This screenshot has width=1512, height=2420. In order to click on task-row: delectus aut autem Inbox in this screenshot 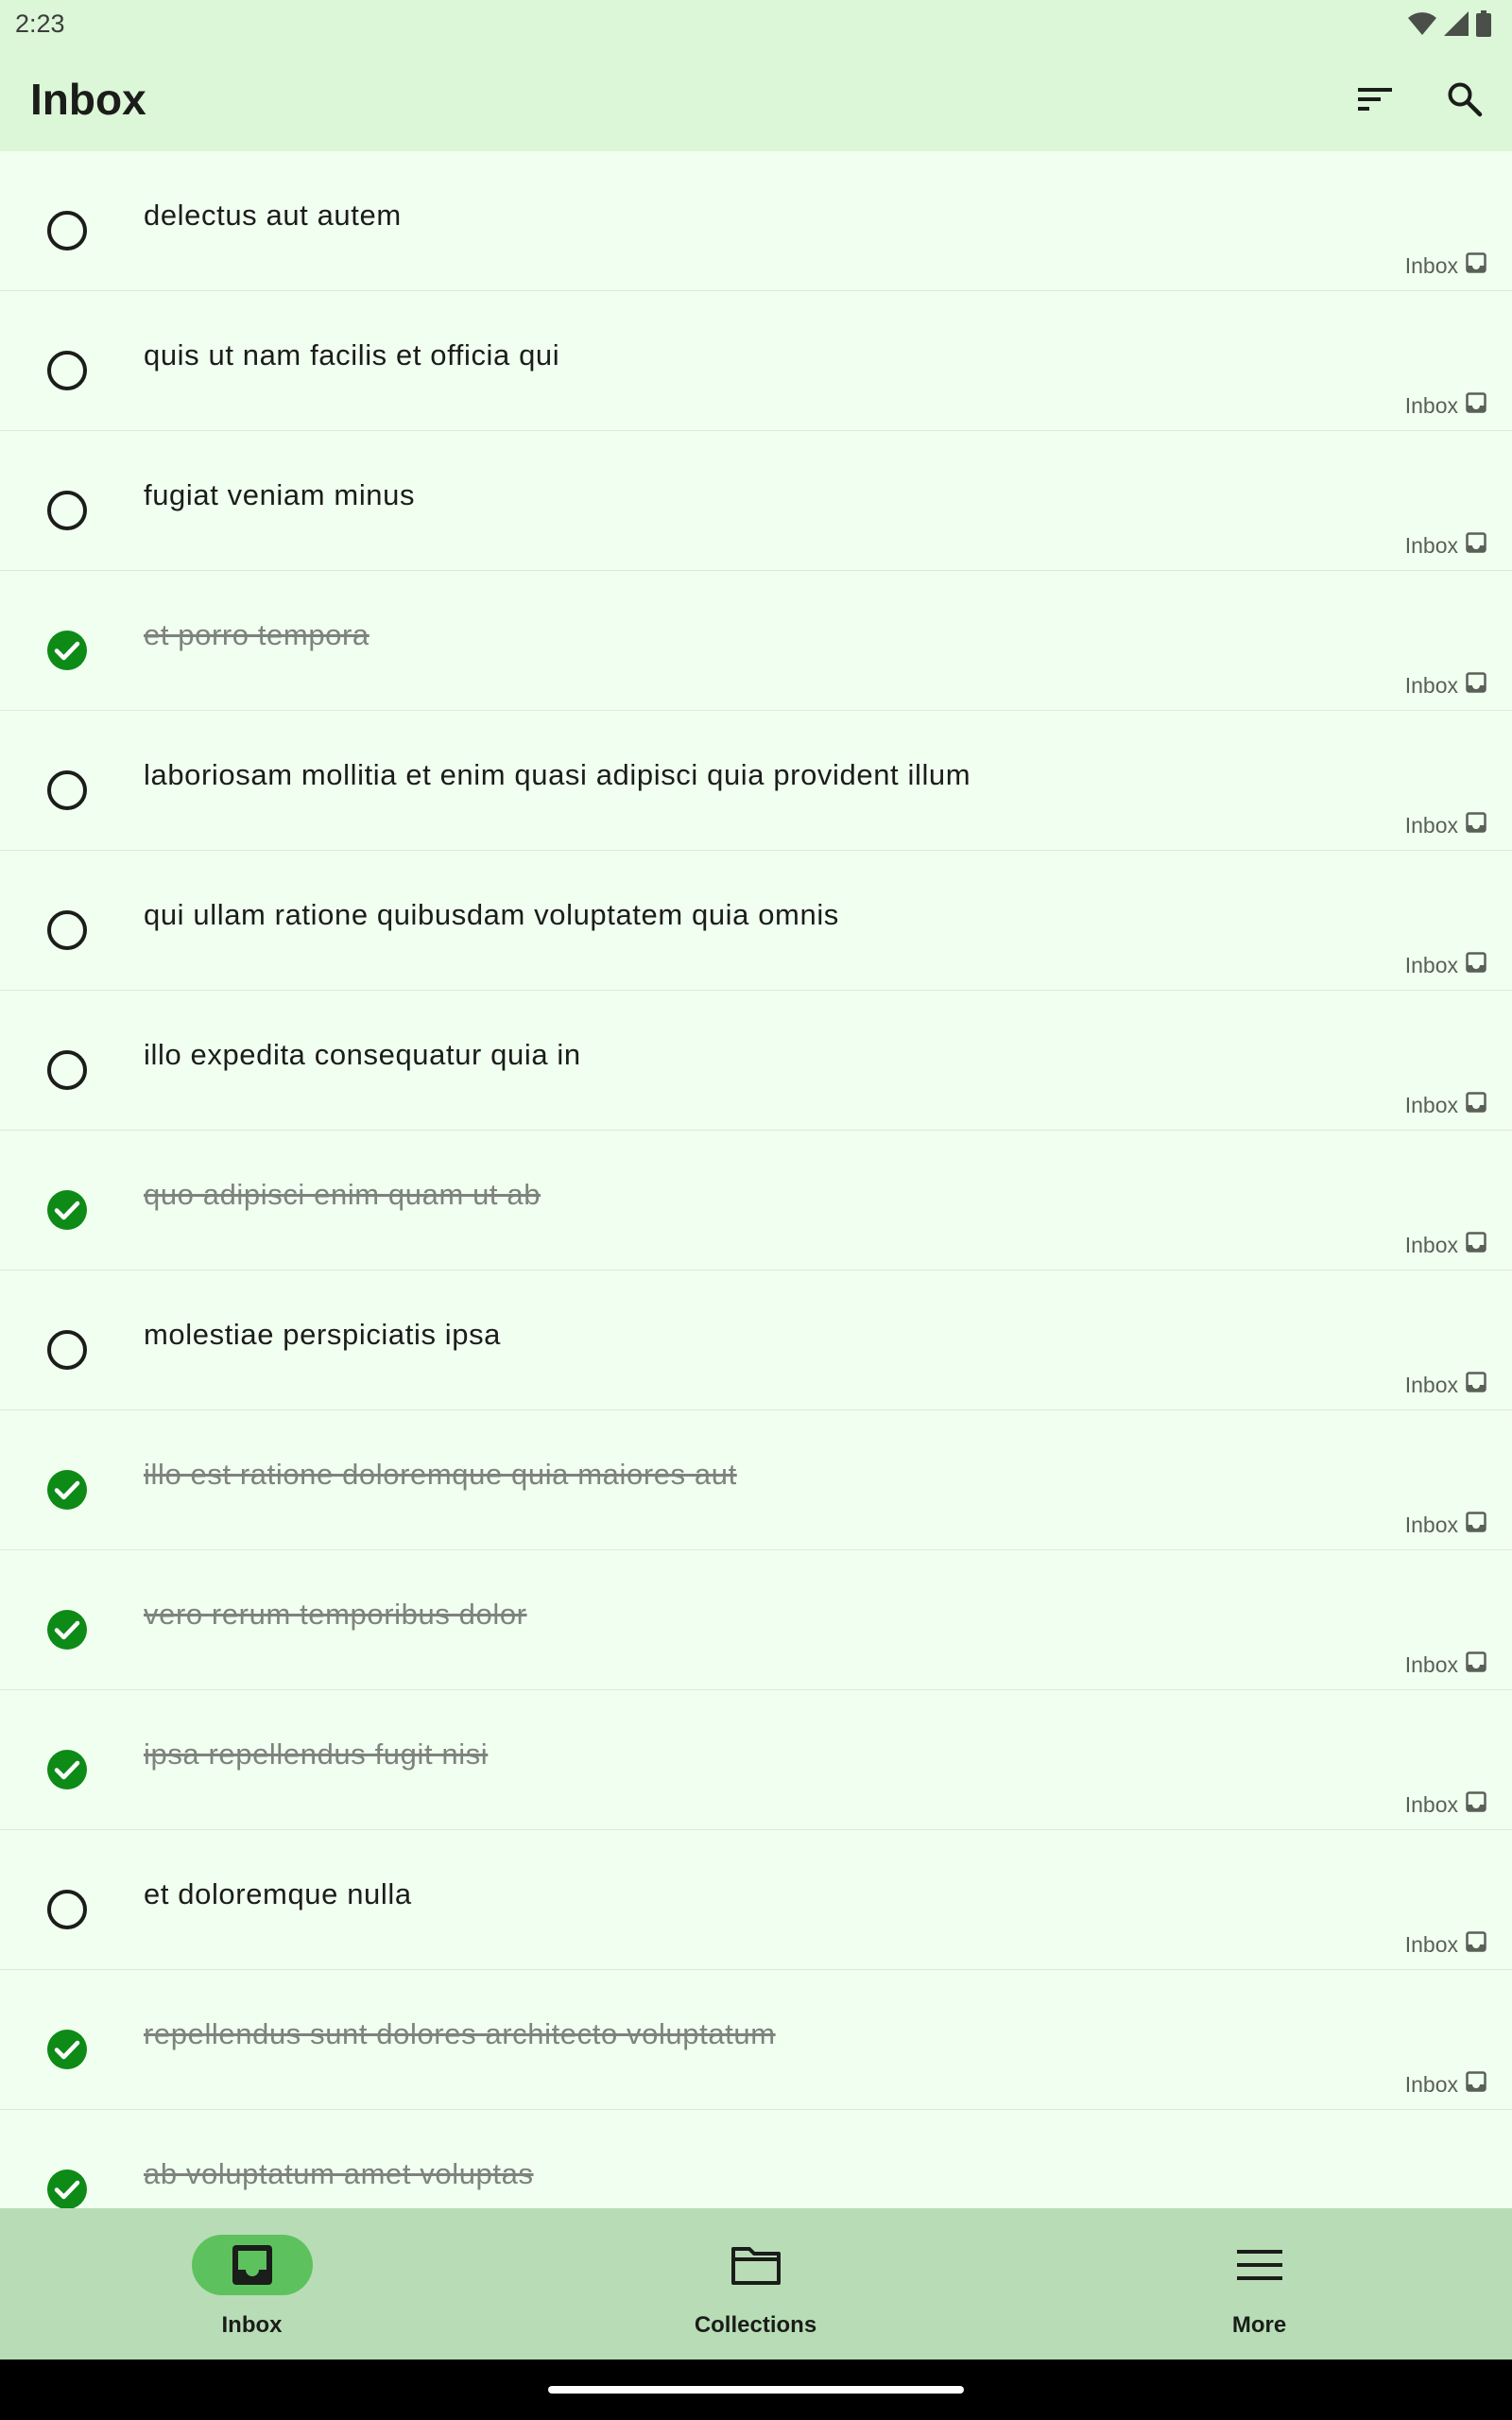, I will do `click(756, 221)`.